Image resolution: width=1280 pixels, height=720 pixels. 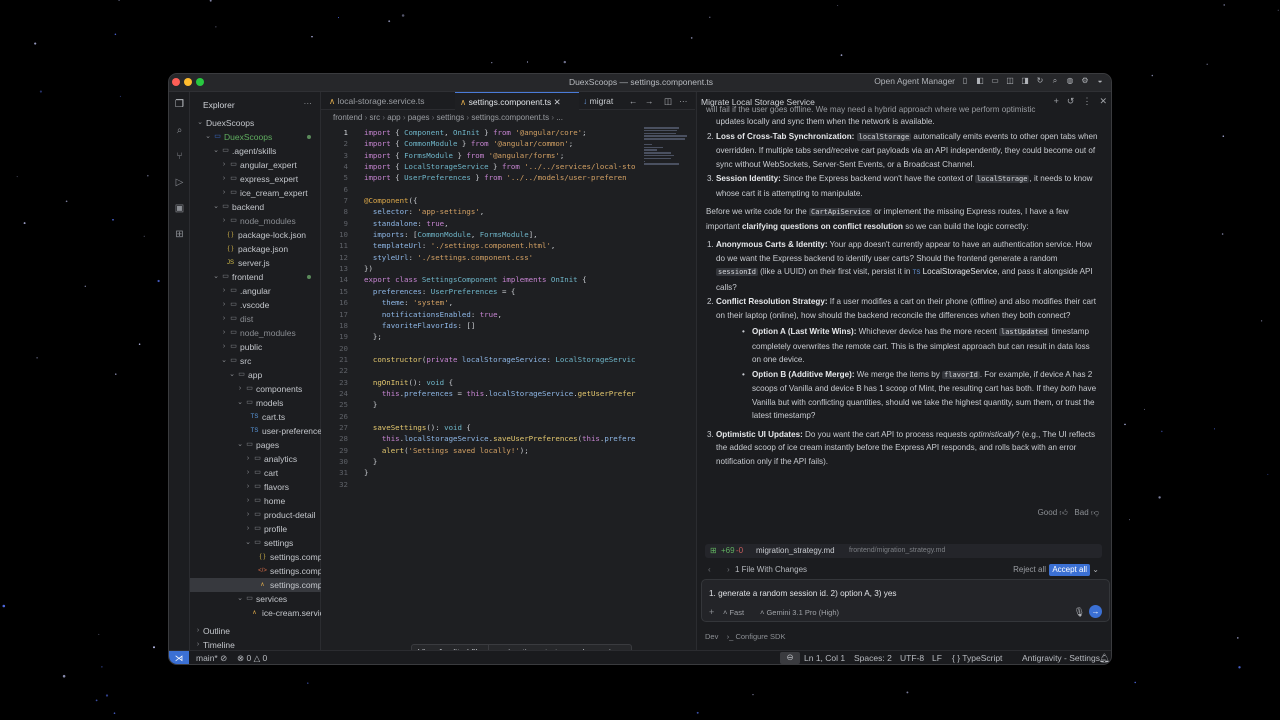 I want to click on zoom-icon: ⊖, so click(x=790, y=658).